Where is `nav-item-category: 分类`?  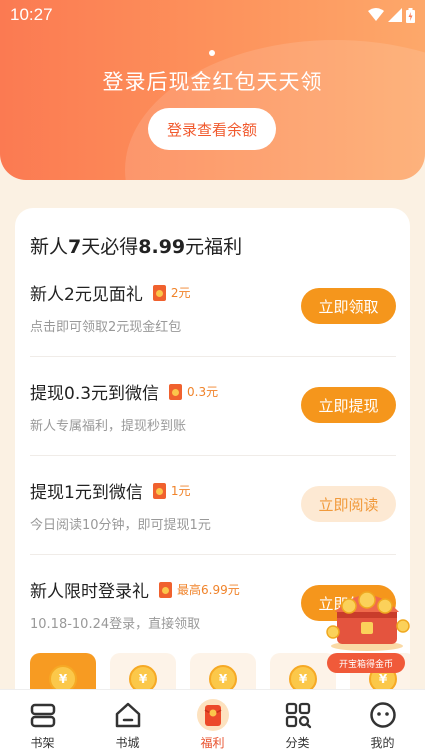 nav-item-category: 分类 is located at coordinates (297, 722).